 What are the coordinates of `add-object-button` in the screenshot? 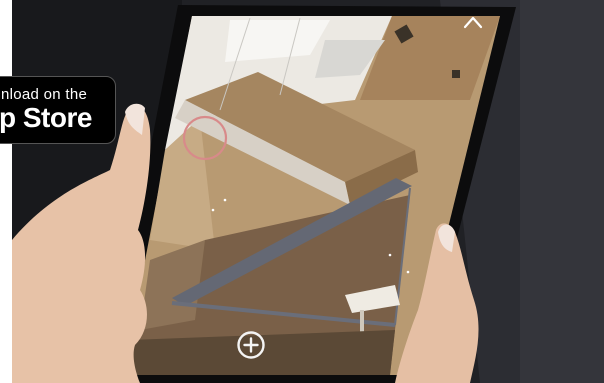 It's located at (251, 345).